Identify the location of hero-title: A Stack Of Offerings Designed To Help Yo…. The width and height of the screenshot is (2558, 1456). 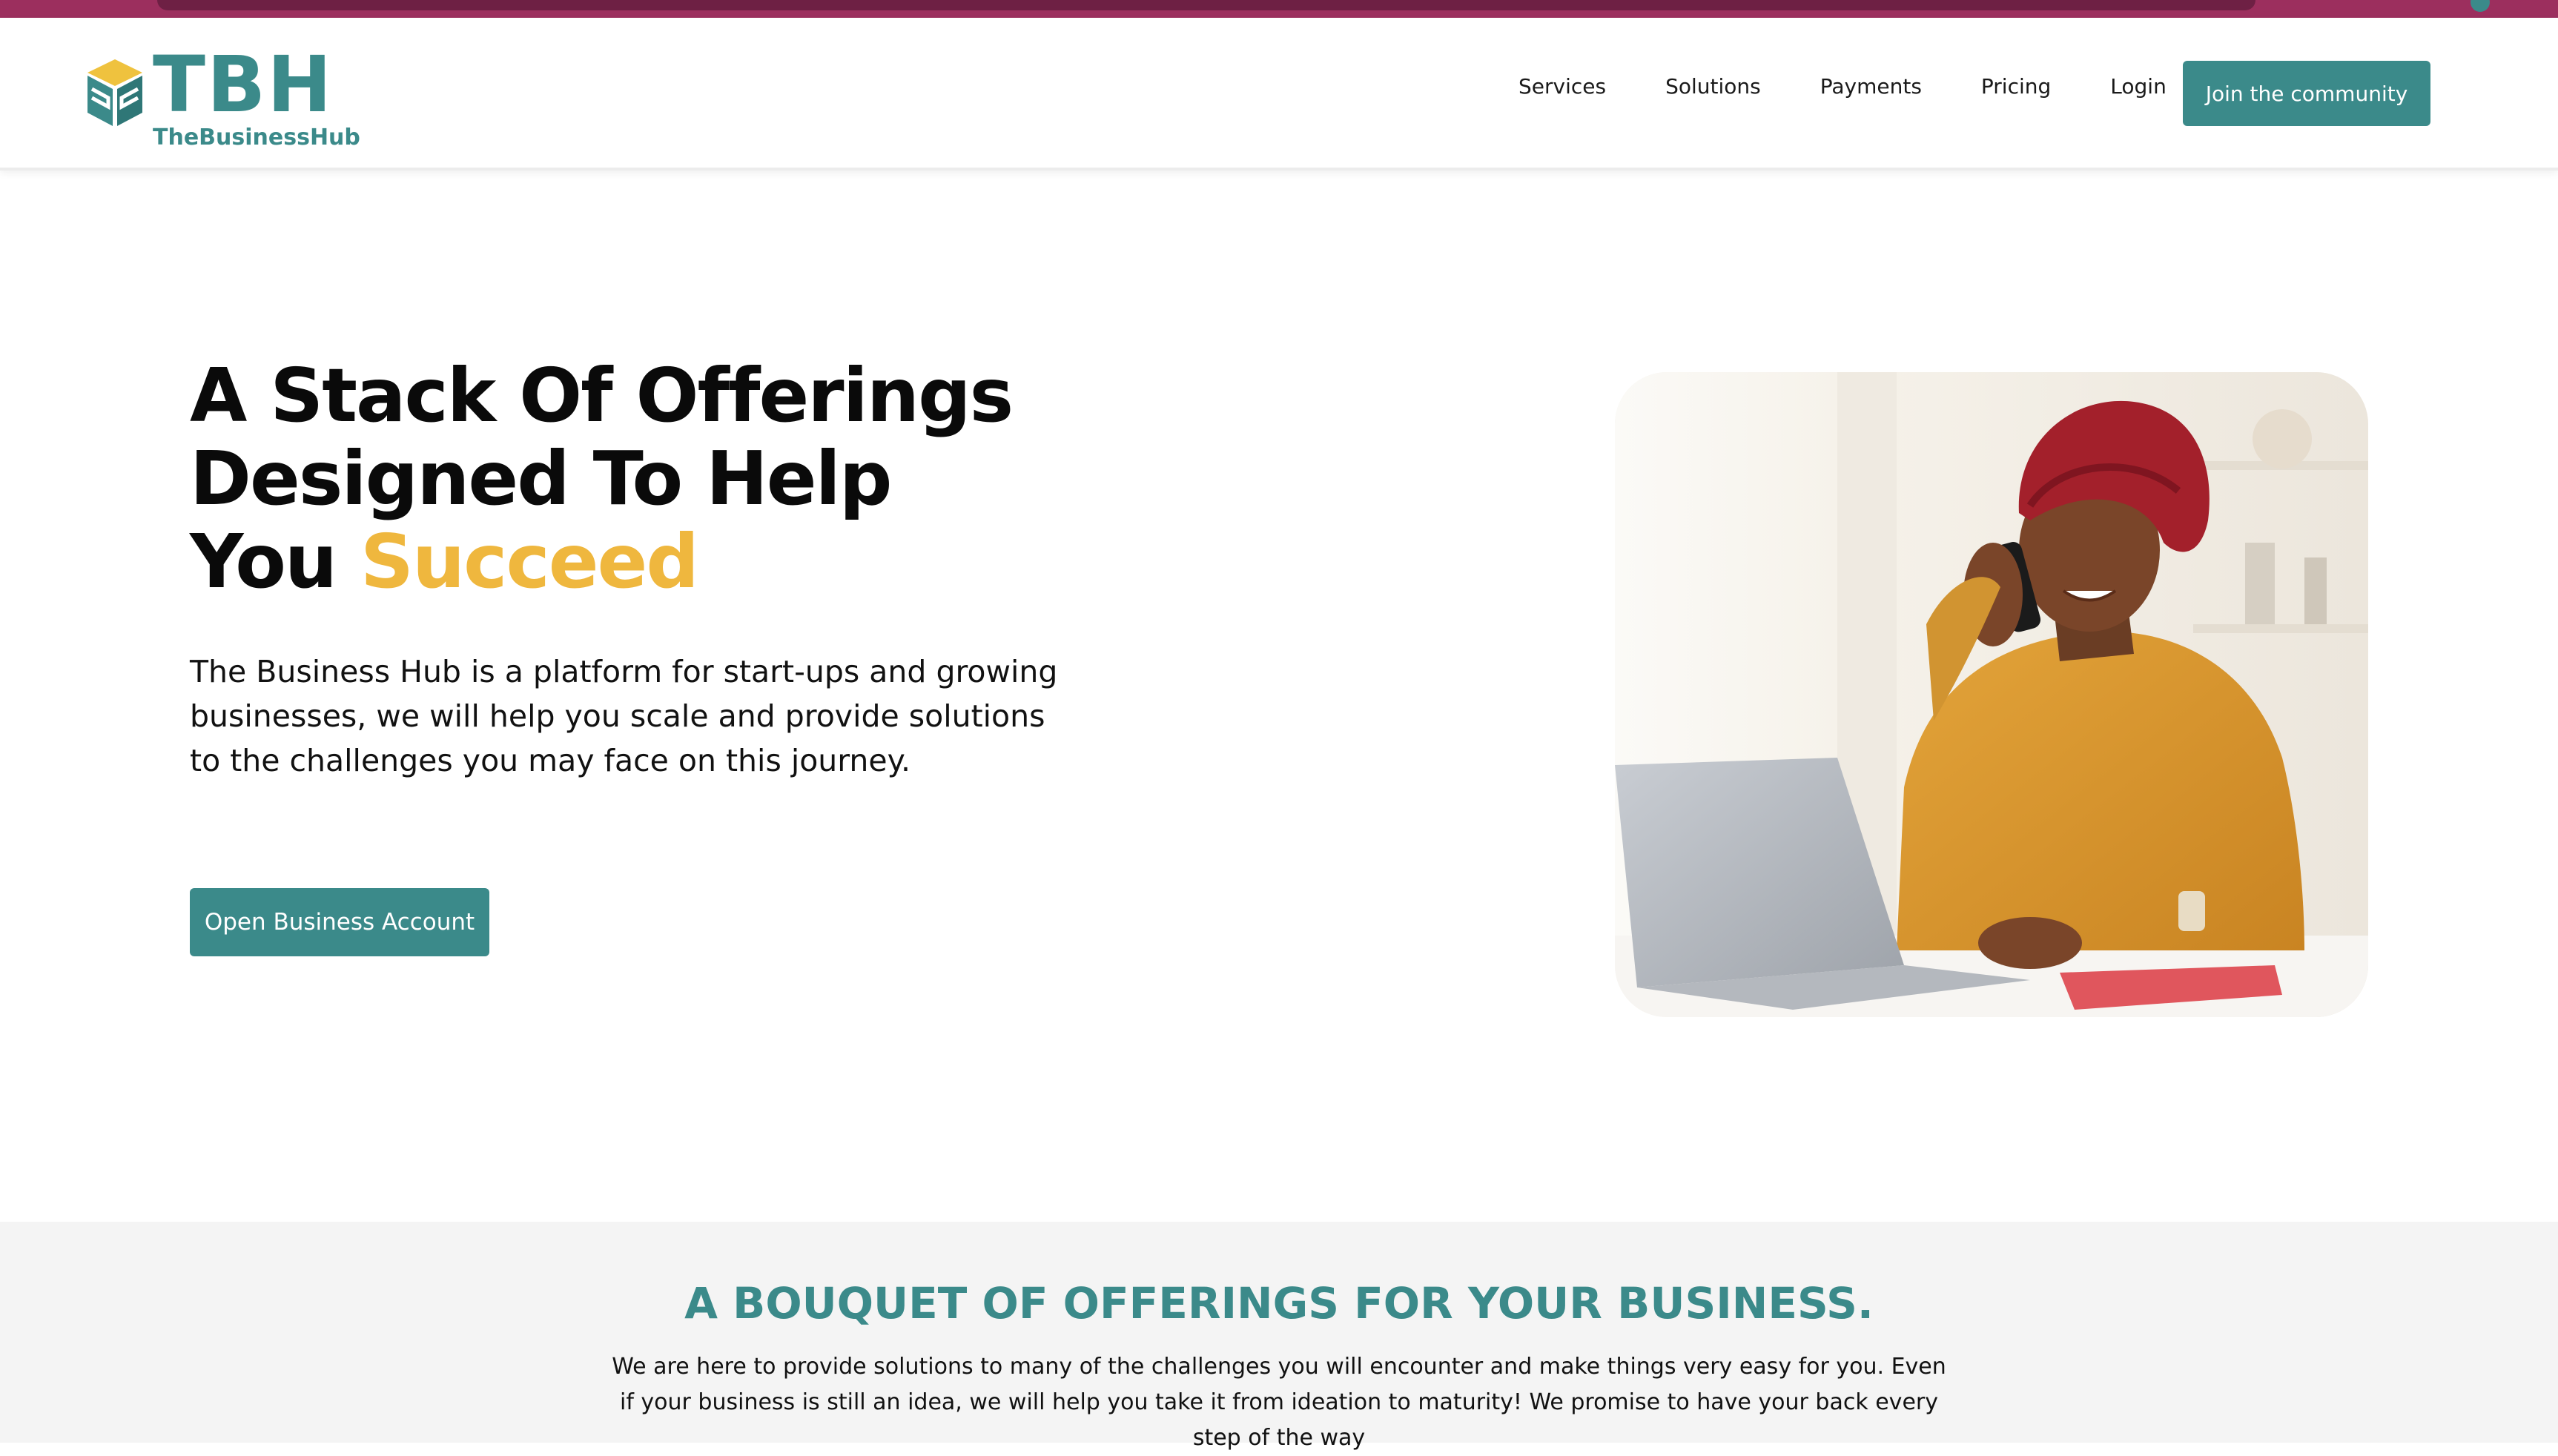
(653, 479).